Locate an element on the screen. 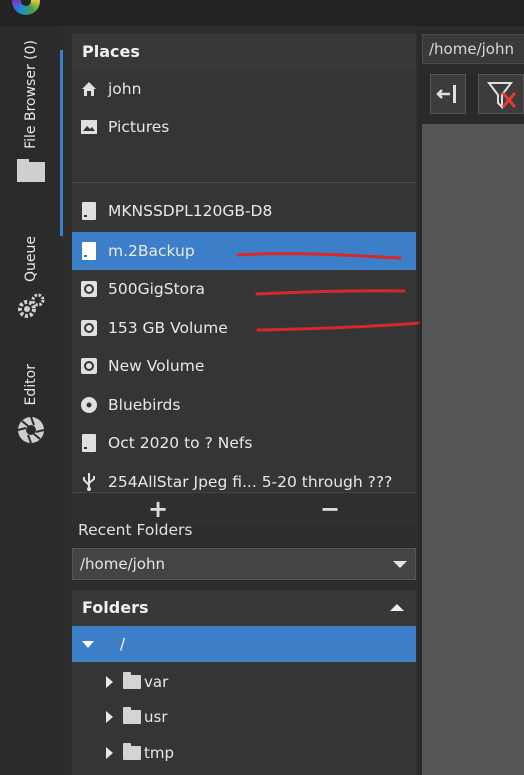  place-item-mknssdpl120gb: MKNSSDPL120GB-D8 is located at coordinates (244, 211).